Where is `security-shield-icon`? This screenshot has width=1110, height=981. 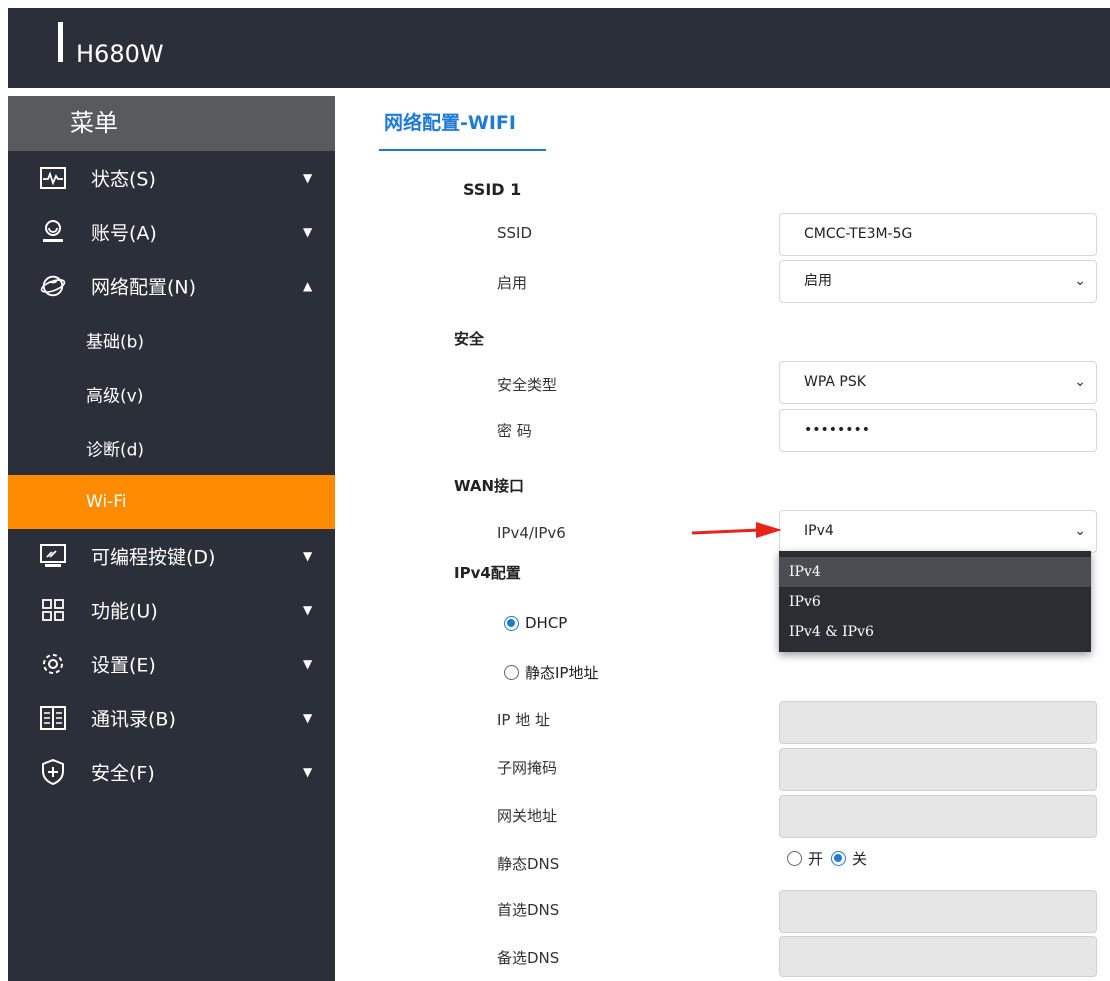 security-shield-icon is located at coordinates (53, 772).